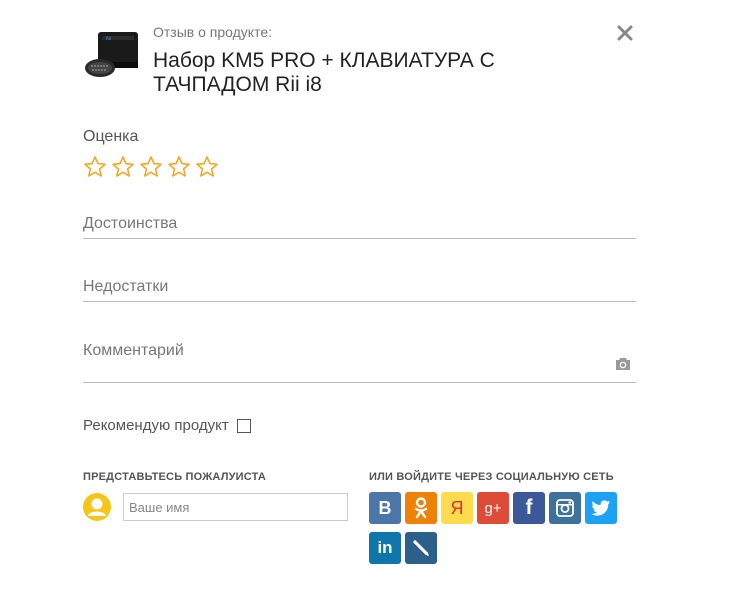 Image resolution: width=731 pixels, height=607 pixels. I want to click on cons-field: Недостатки, so click(359, 287).